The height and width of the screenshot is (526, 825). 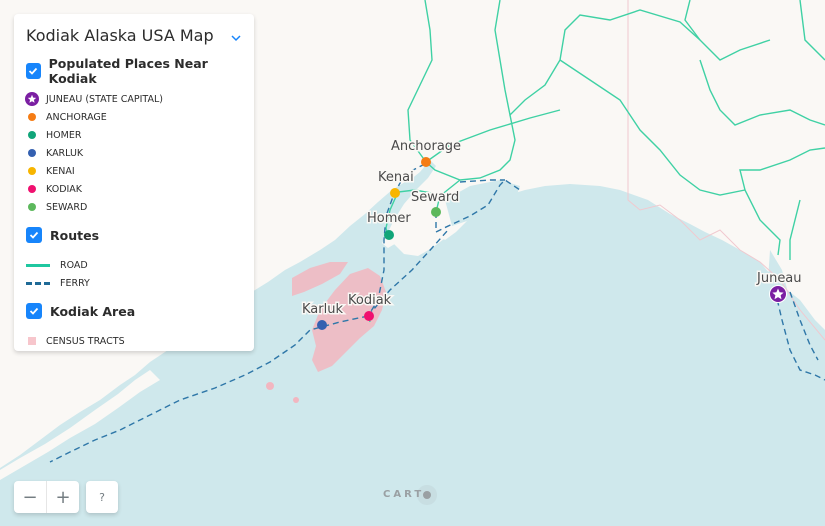 I want to click on layer-toggle-kodiak-area: Kodiak Area, so click(x=134, y=311).